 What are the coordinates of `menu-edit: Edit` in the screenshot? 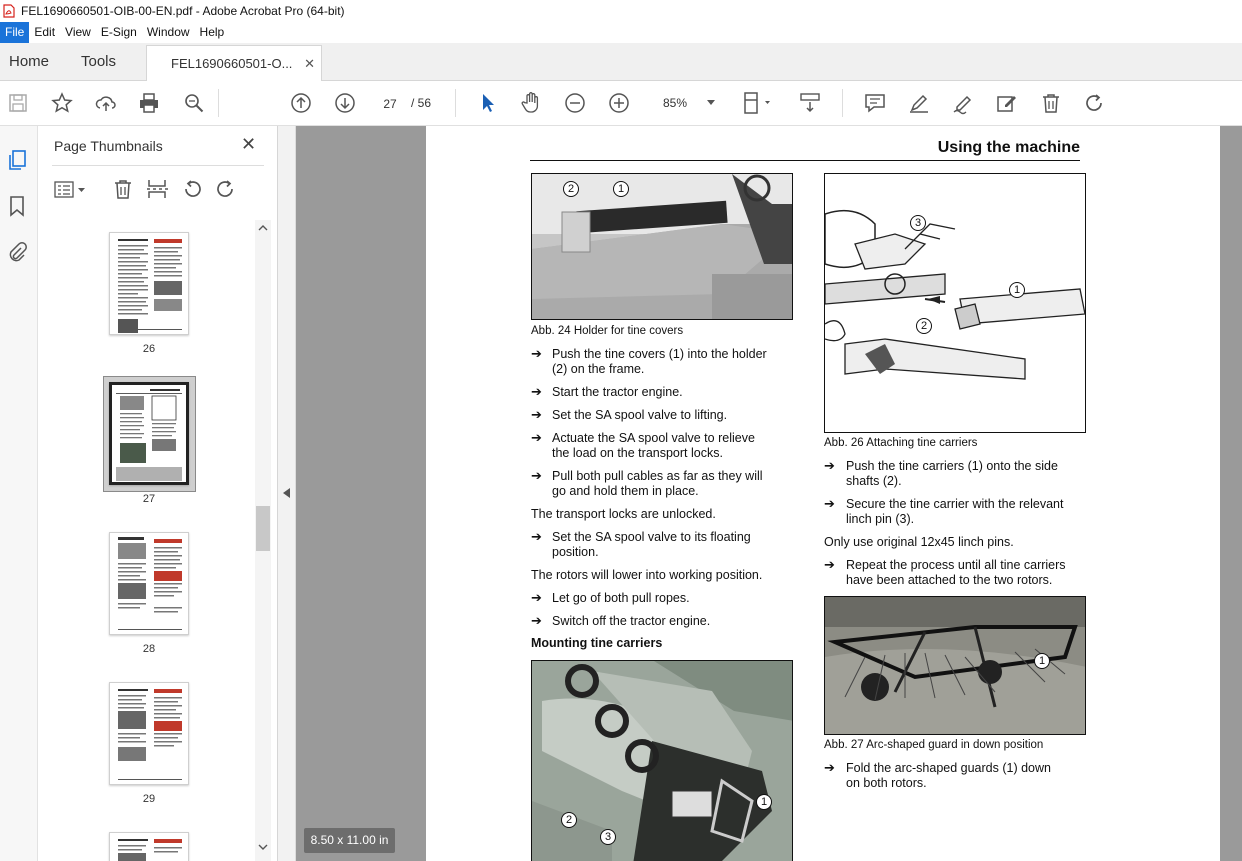 It's located at (44, 32).